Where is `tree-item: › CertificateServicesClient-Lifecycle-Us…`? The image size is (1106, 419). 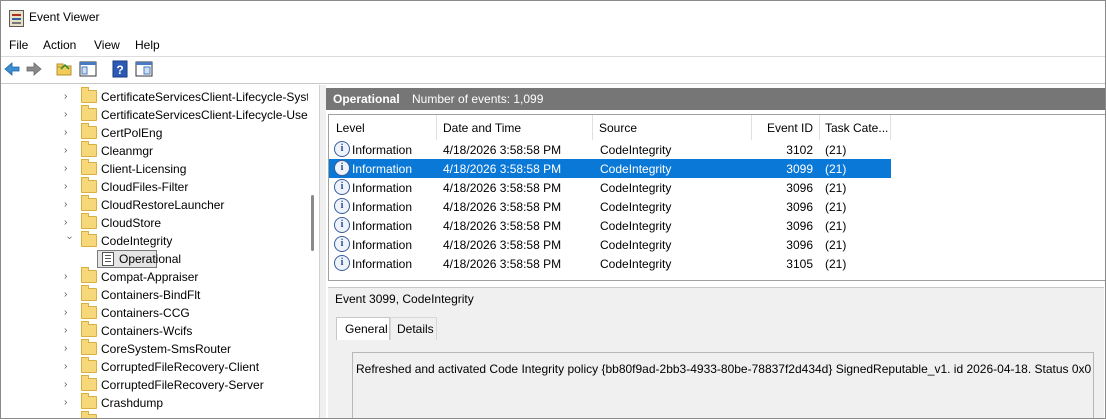 tree-item: › CertificateServicesClient-Lifecycle-Us… is located at coordinates (160, 114).